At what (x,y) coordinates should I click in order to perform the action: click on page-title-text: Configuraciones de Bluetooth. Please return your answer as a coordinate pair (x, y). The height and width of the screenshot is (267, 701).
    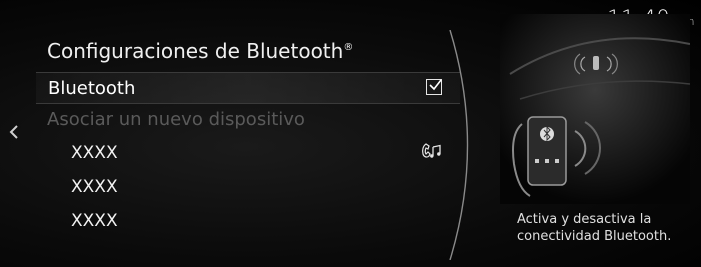
    Looking at the image, I should click on (195, 51).